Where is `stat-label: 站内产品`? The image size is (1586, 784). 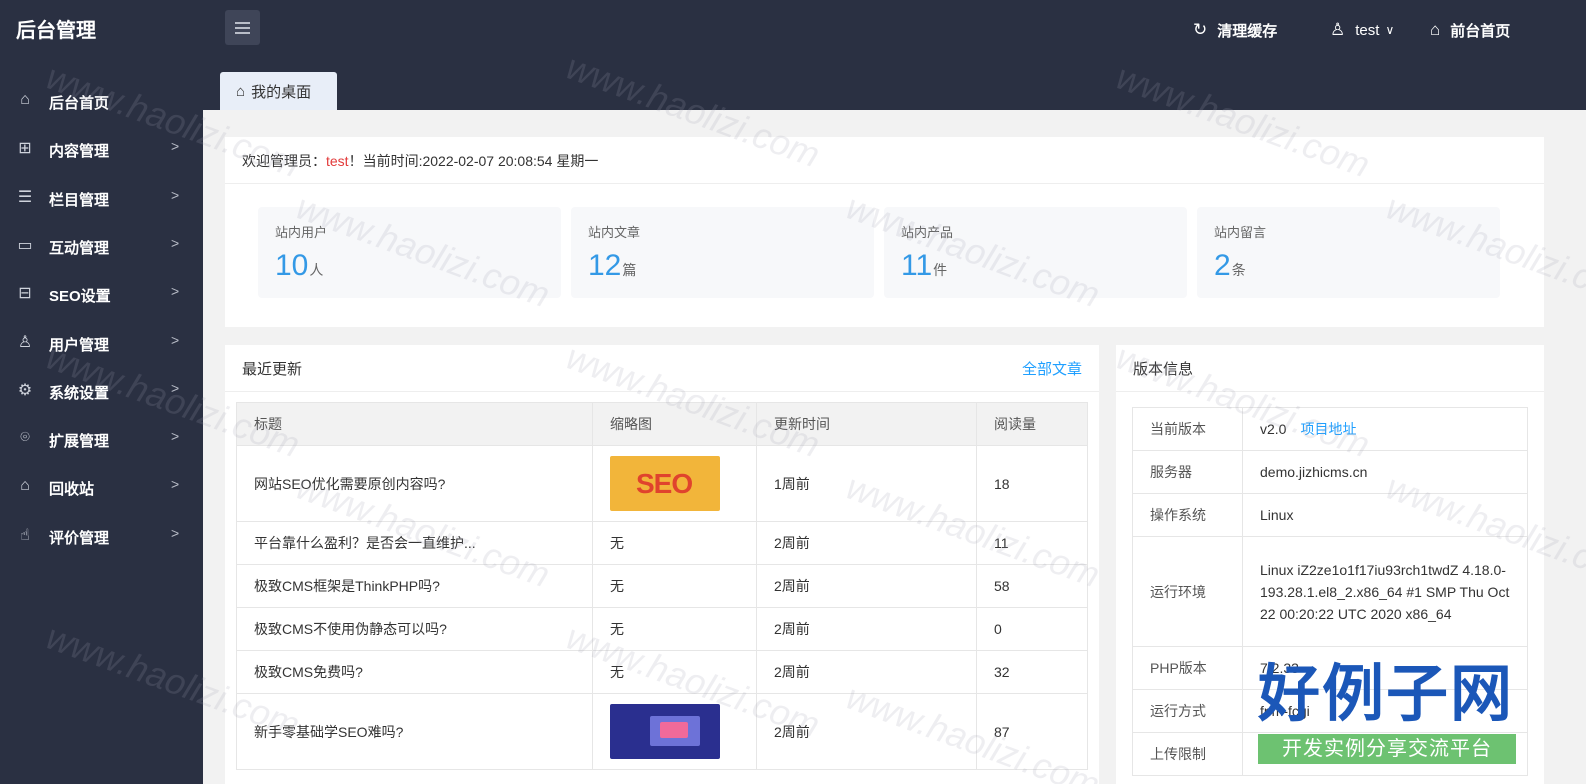
stat-label: 站内产品 is located at coordinates (927, 232).